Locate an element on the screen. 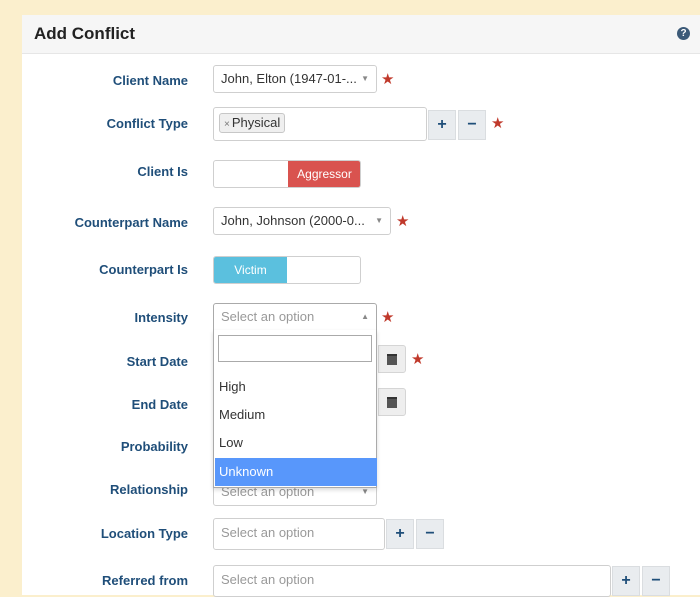 The image size is (700, 597). aggressor-option: Aggressor is located at coordinates (324, 174).